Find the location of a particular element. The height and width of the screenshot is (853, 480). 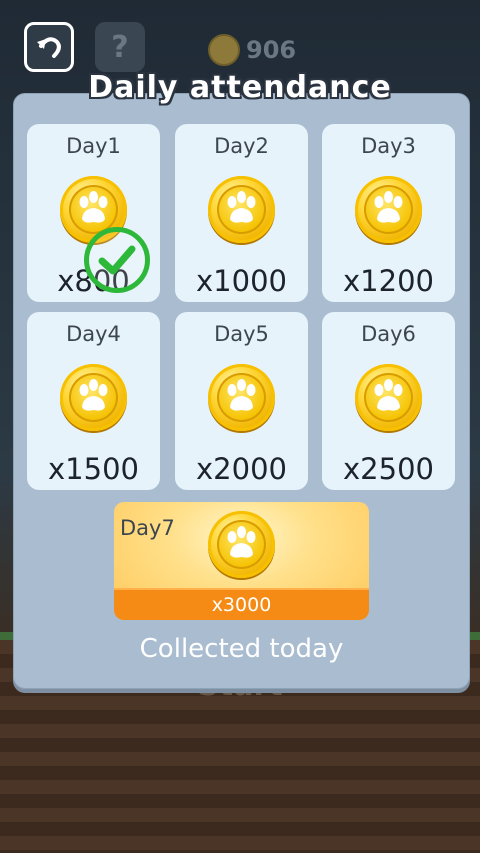

day-label: Day6 is located at coordinates (388, 334).